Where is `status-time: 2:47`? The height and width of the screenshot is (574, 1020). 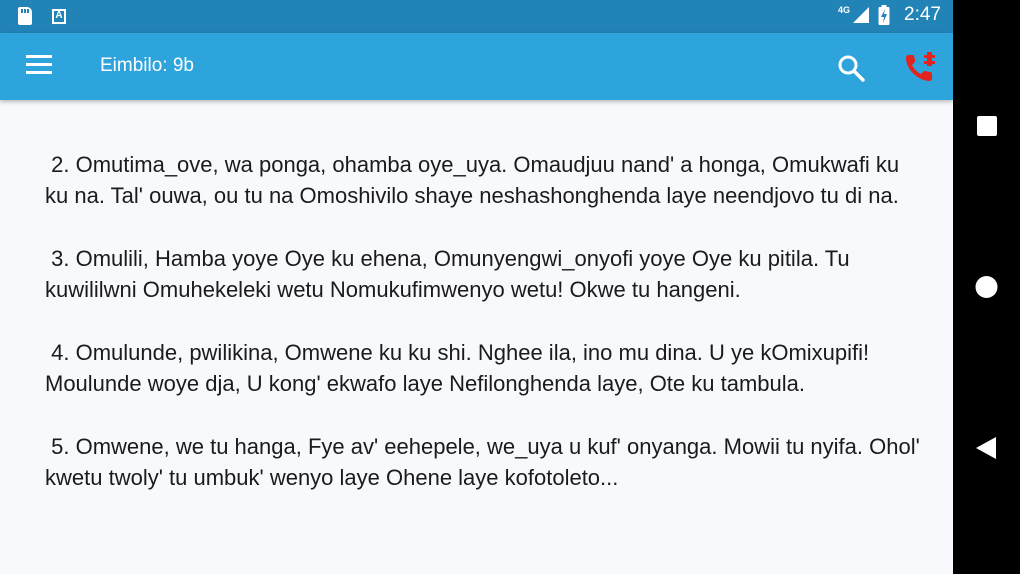
status-time: 2:47 is located at coordinates (922, 14).